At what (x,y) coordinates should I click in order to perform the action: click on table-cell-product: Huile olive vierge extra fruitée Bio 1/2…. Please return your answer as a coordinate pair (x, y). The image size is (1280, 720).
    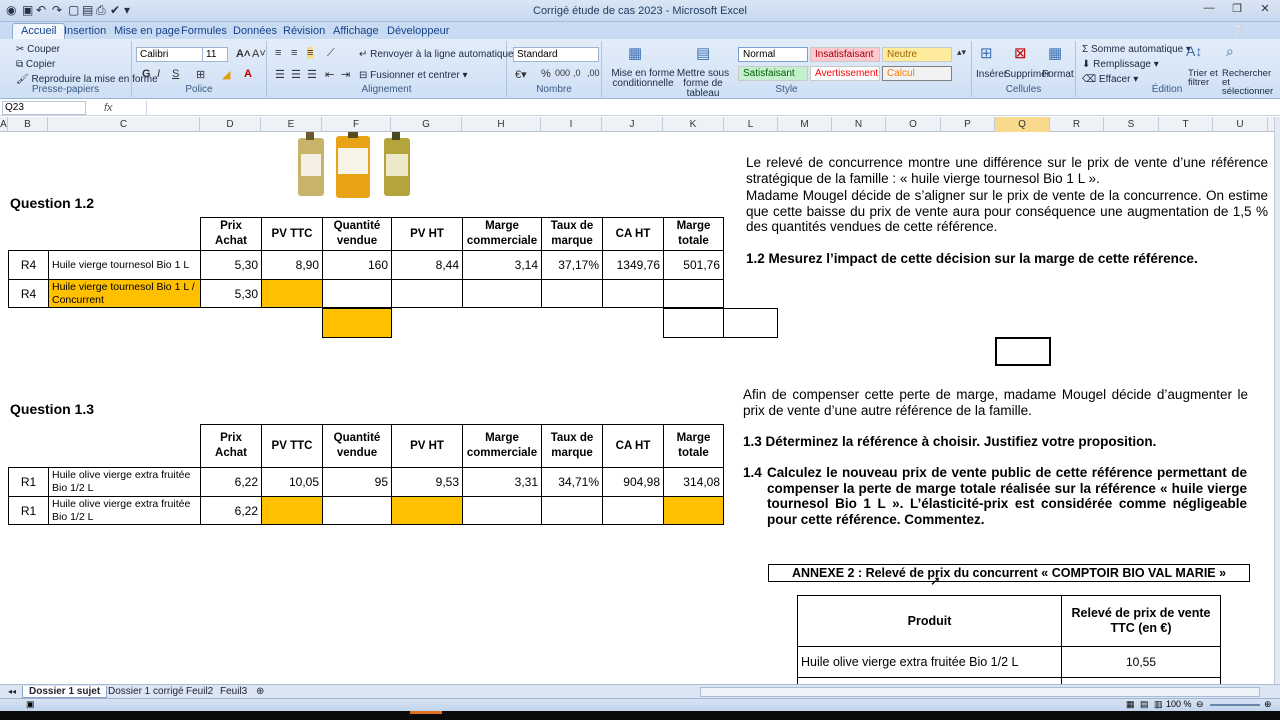
    Looking at the image, I should click on (124, 482).